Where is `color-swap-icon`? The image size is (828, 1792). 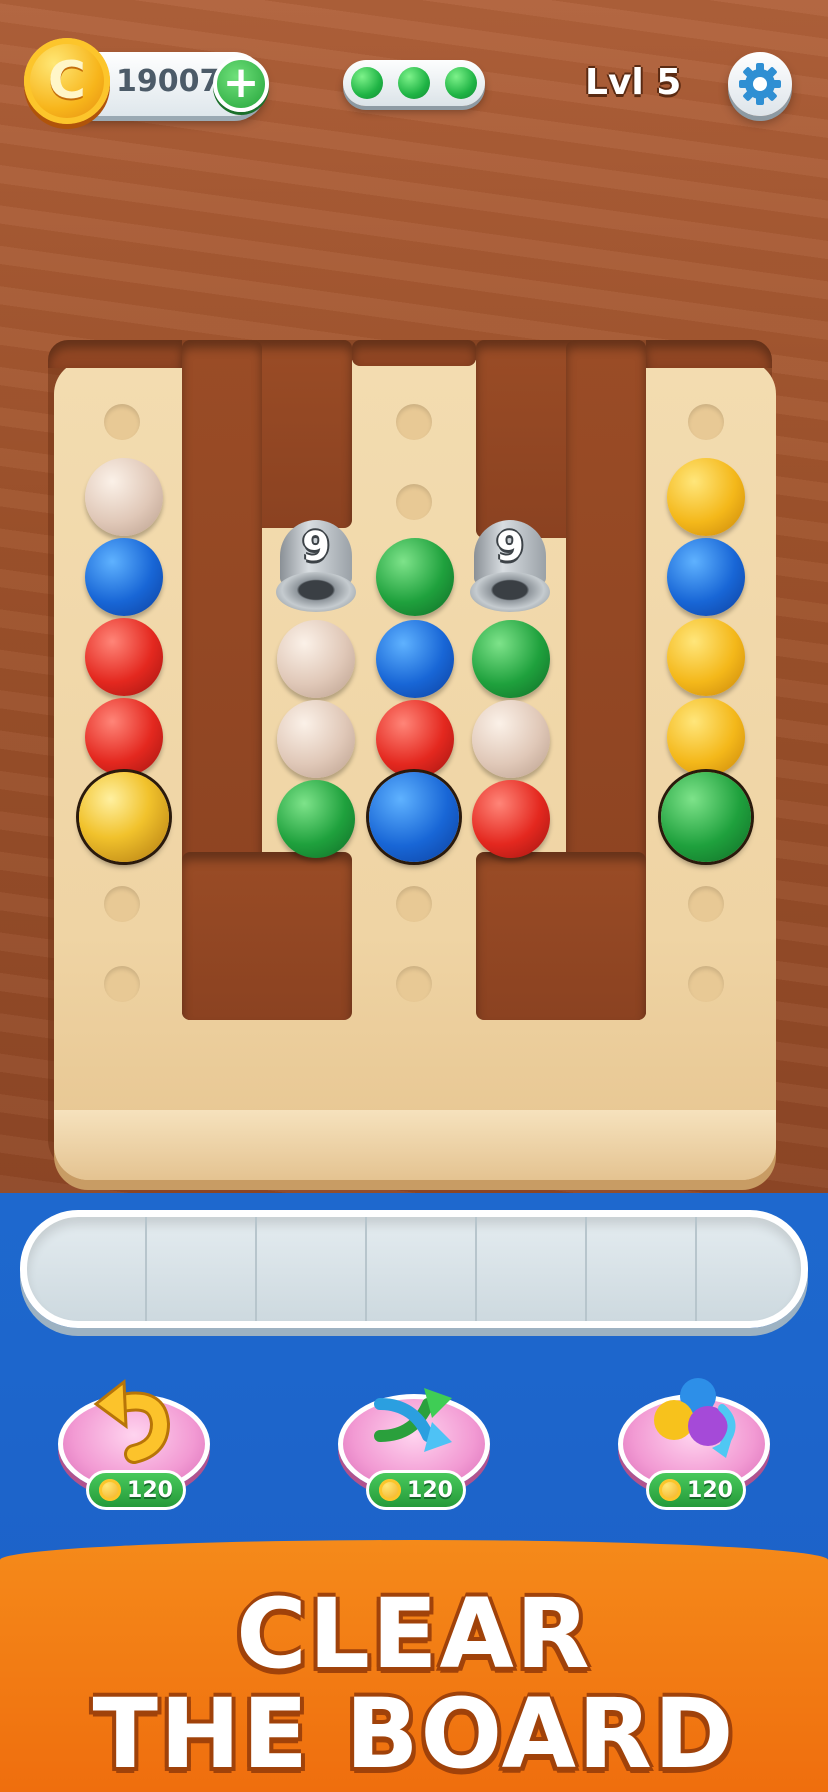 color-swap-icon is located at coordinates (695, 1418).